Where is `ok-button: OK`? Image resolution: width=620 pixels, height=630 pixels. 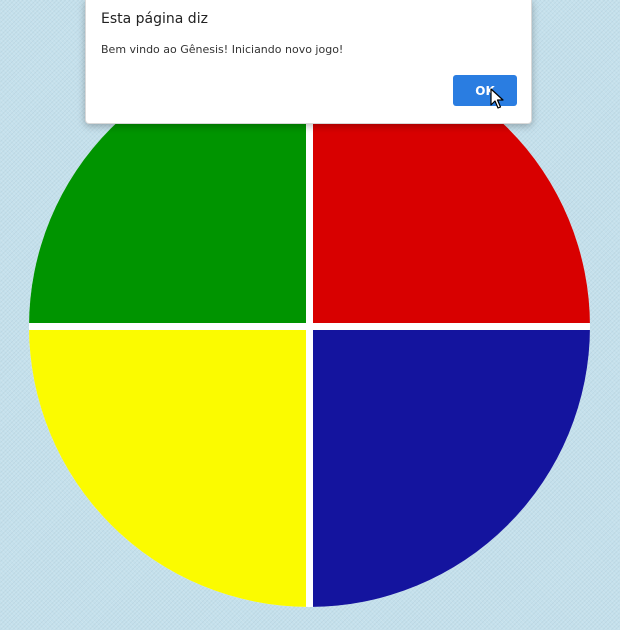
ok-button: OK is located at coordinates (485, 90).